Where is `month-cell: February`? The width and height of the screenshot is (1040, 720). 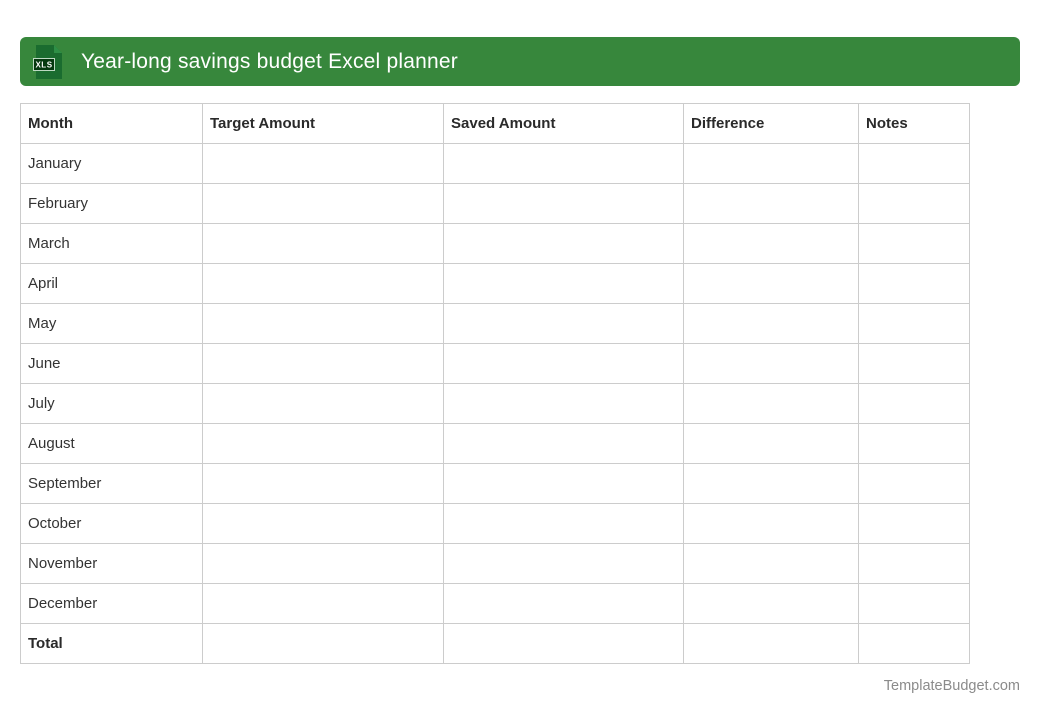 month-cell: February is located at coordinates (111, 203).